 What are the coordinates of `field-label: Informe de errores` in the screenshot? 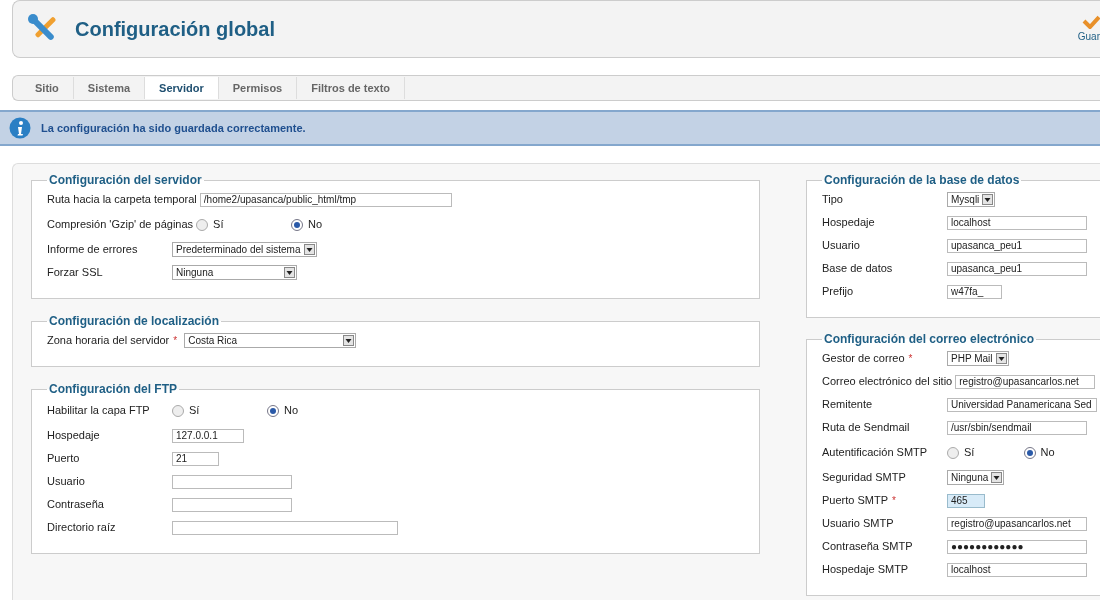 It's located at (92, 250).